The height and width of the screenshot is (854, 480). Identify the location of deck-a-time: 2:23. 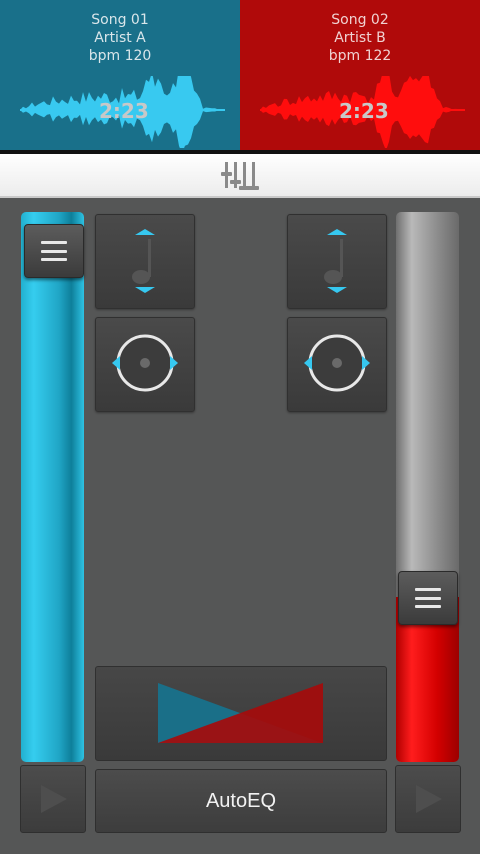
(124, 111).